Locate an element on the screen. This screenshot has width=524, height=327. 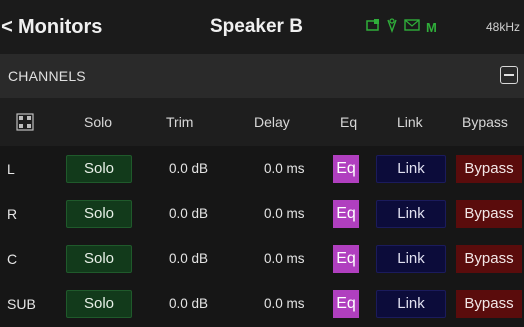
grid-select-icon is located at coordinates (25, 122).